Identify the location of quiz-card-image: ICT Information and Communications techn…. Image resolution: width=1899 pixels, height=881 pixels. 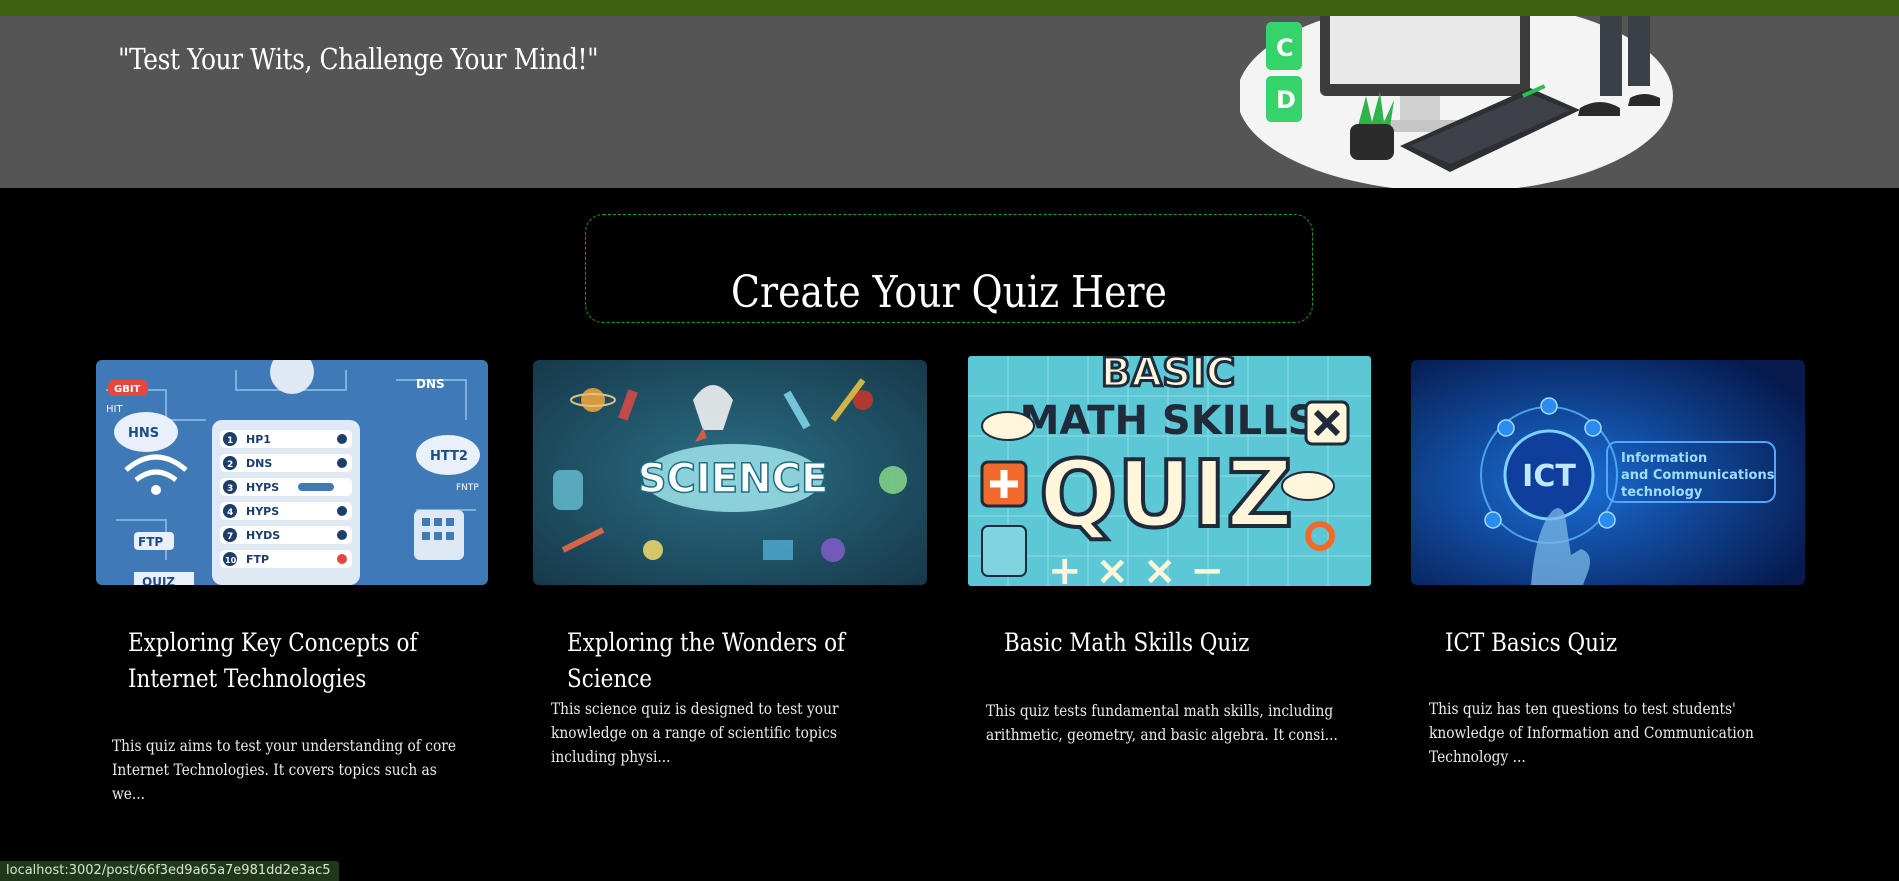
(1608, 472).